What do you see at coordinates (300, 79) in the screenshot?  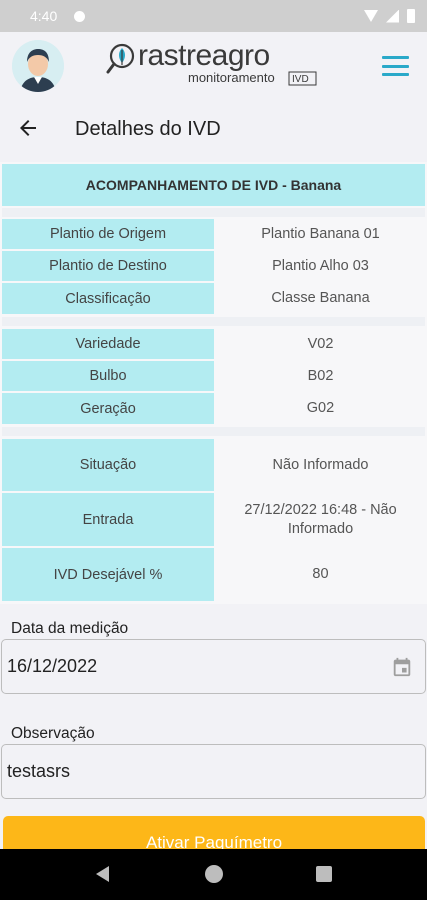 I see `logo-badge: IVD` at bounding box center [300, 79].